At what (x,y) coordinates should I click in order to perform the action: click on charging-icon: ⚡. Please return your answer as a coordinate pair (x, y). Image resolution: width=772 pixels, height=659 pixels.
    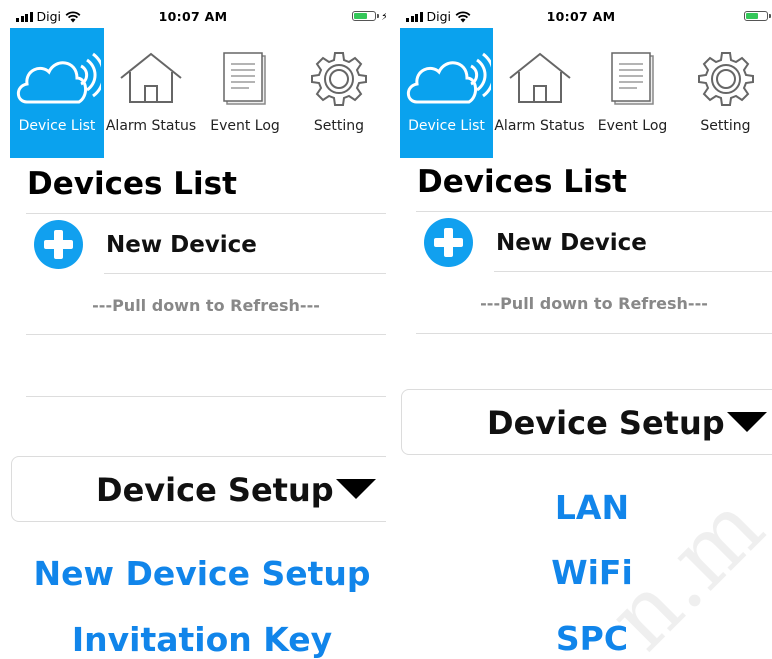
    Looking at the image, I should click on (383, 16).